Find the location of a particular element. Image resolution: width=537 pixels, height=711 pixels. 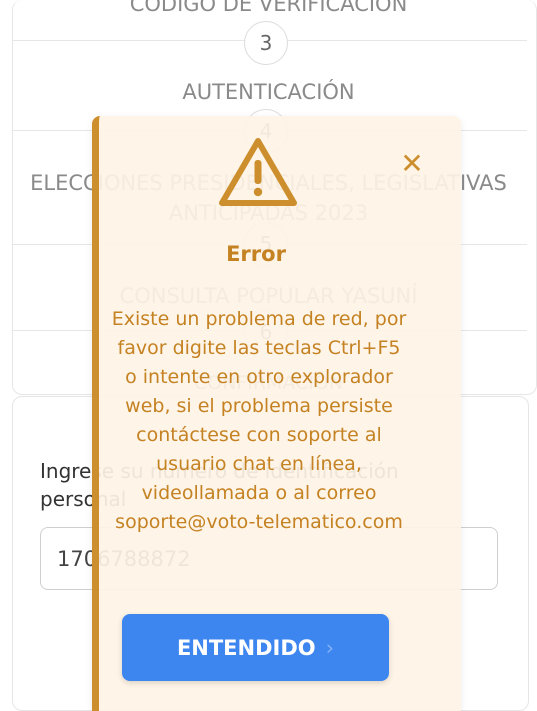

understood-button-label: ENTENDIDO is located at coordinates (246, 647).